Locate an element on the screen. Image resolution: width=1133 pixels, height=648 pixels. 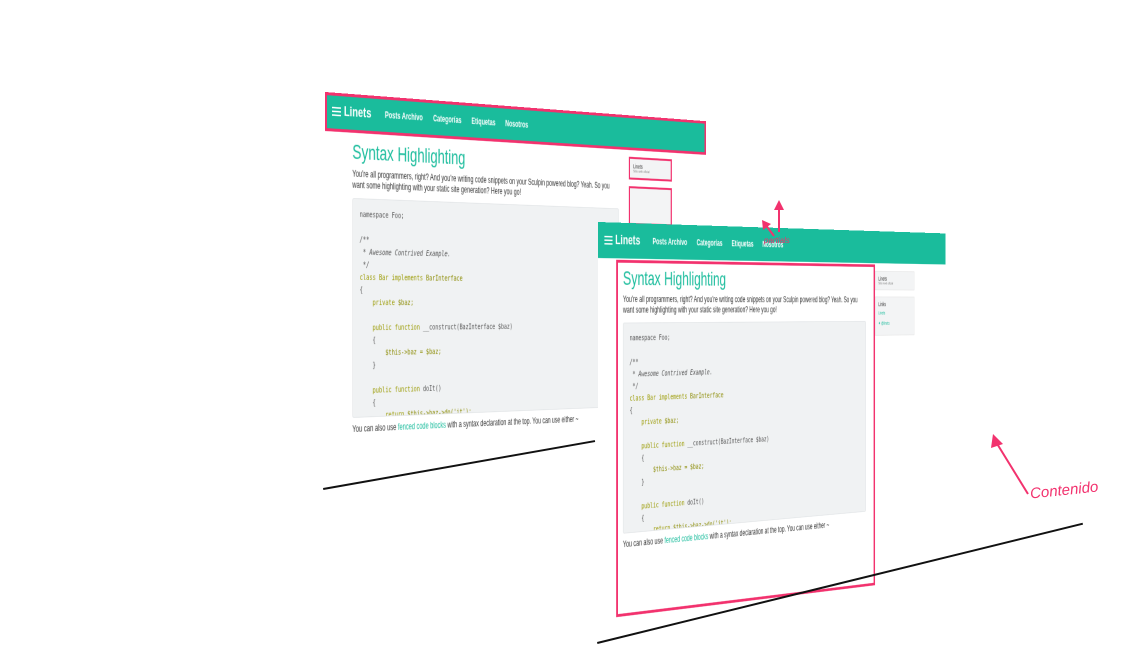
sidebar-links-box is located at coordinates (650, 206).